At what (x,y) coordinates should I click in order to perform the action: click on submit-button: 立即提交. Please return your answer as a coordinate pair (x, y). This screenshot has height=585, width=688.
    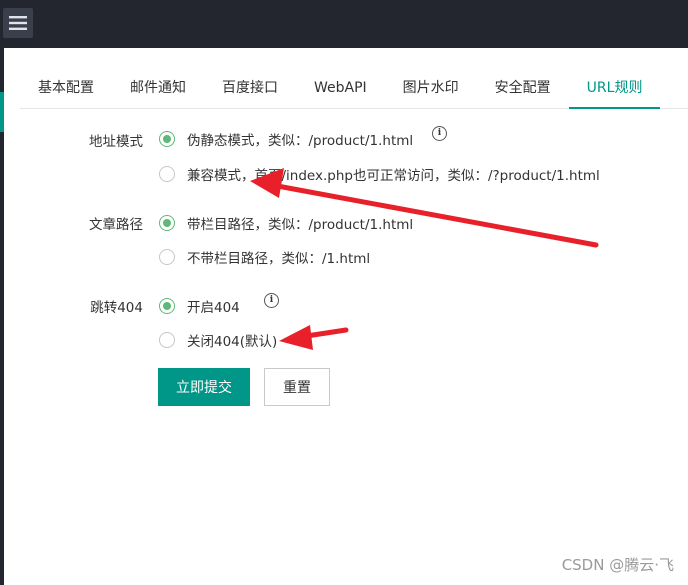
    Looking at the image, I should click on (204, 387).